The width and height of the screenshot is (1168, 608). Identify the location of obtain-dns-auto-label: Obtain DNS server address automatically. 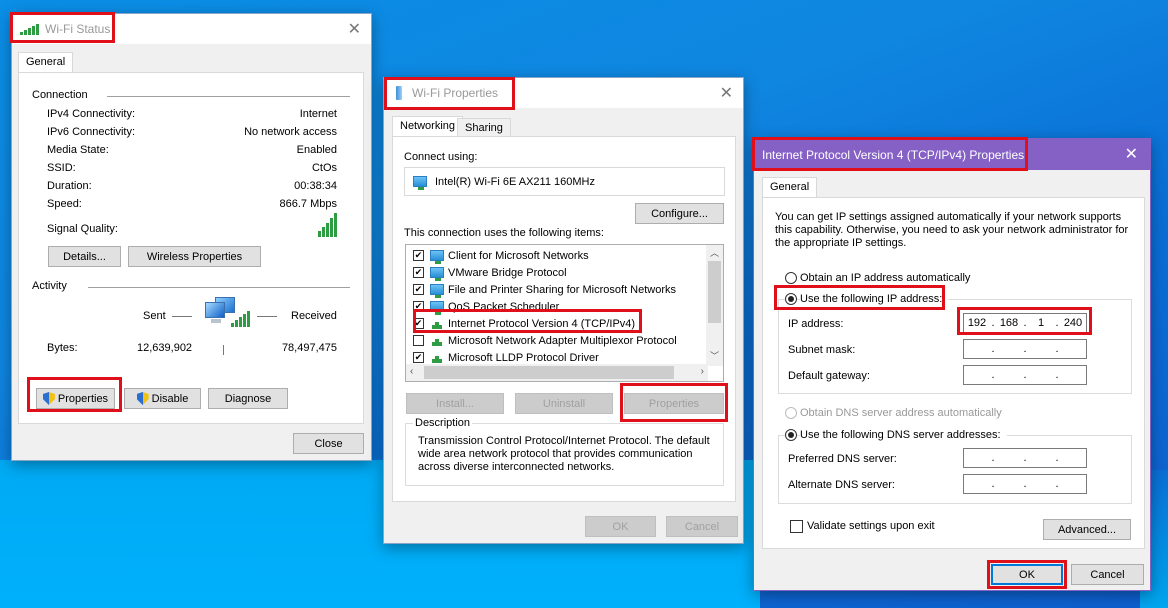
(901, 413).